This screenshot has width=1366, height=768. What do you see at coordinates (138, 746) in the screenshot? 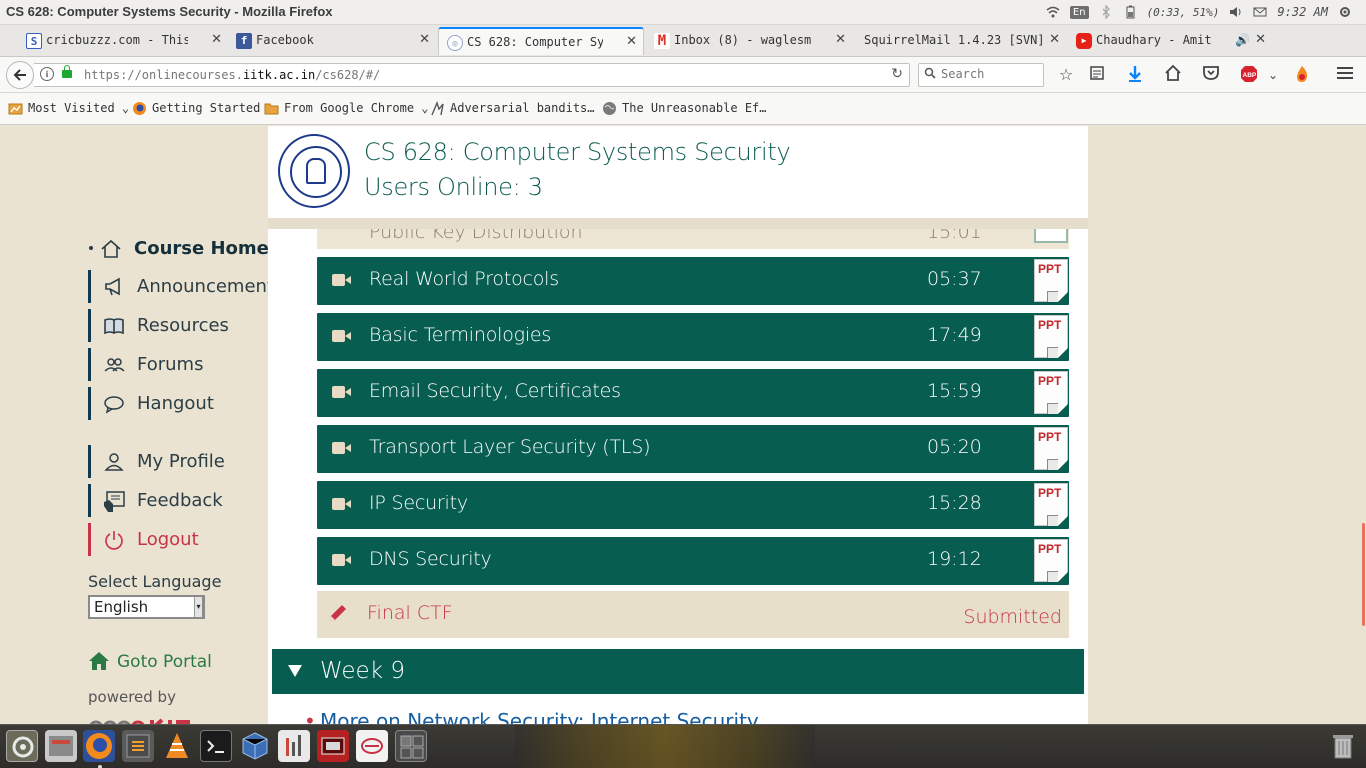
I see `sublime-text-icon` at bounding box center [138, 746].